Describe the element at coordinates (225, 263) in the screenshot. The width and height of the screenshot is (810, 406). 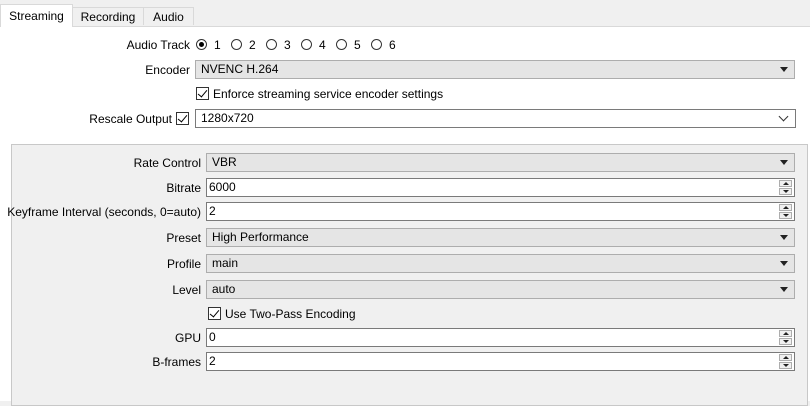
I see `profile-value: main` at that location.